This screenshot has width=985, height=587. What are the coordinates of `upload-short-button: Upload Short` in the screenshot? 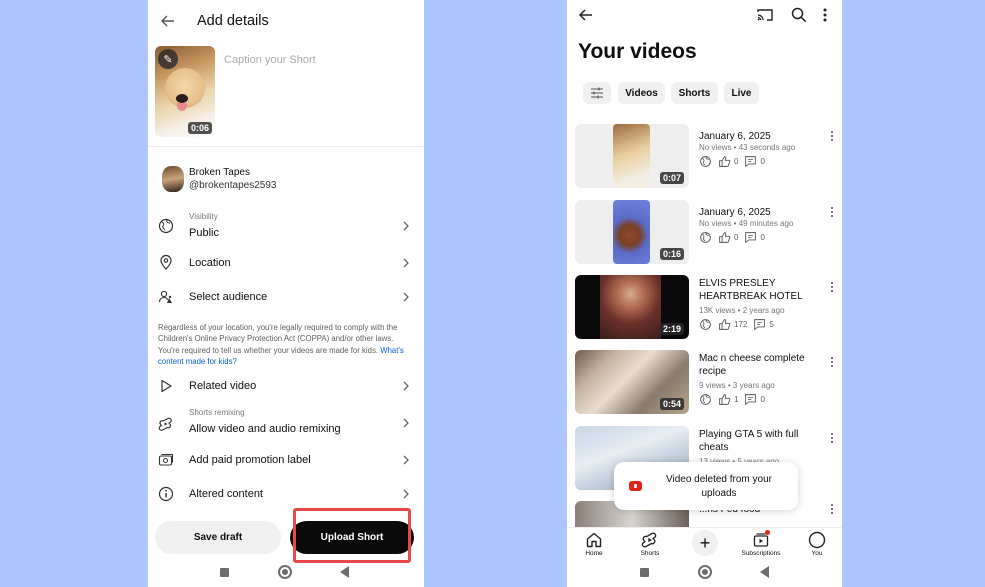 It's located at (352, 537).